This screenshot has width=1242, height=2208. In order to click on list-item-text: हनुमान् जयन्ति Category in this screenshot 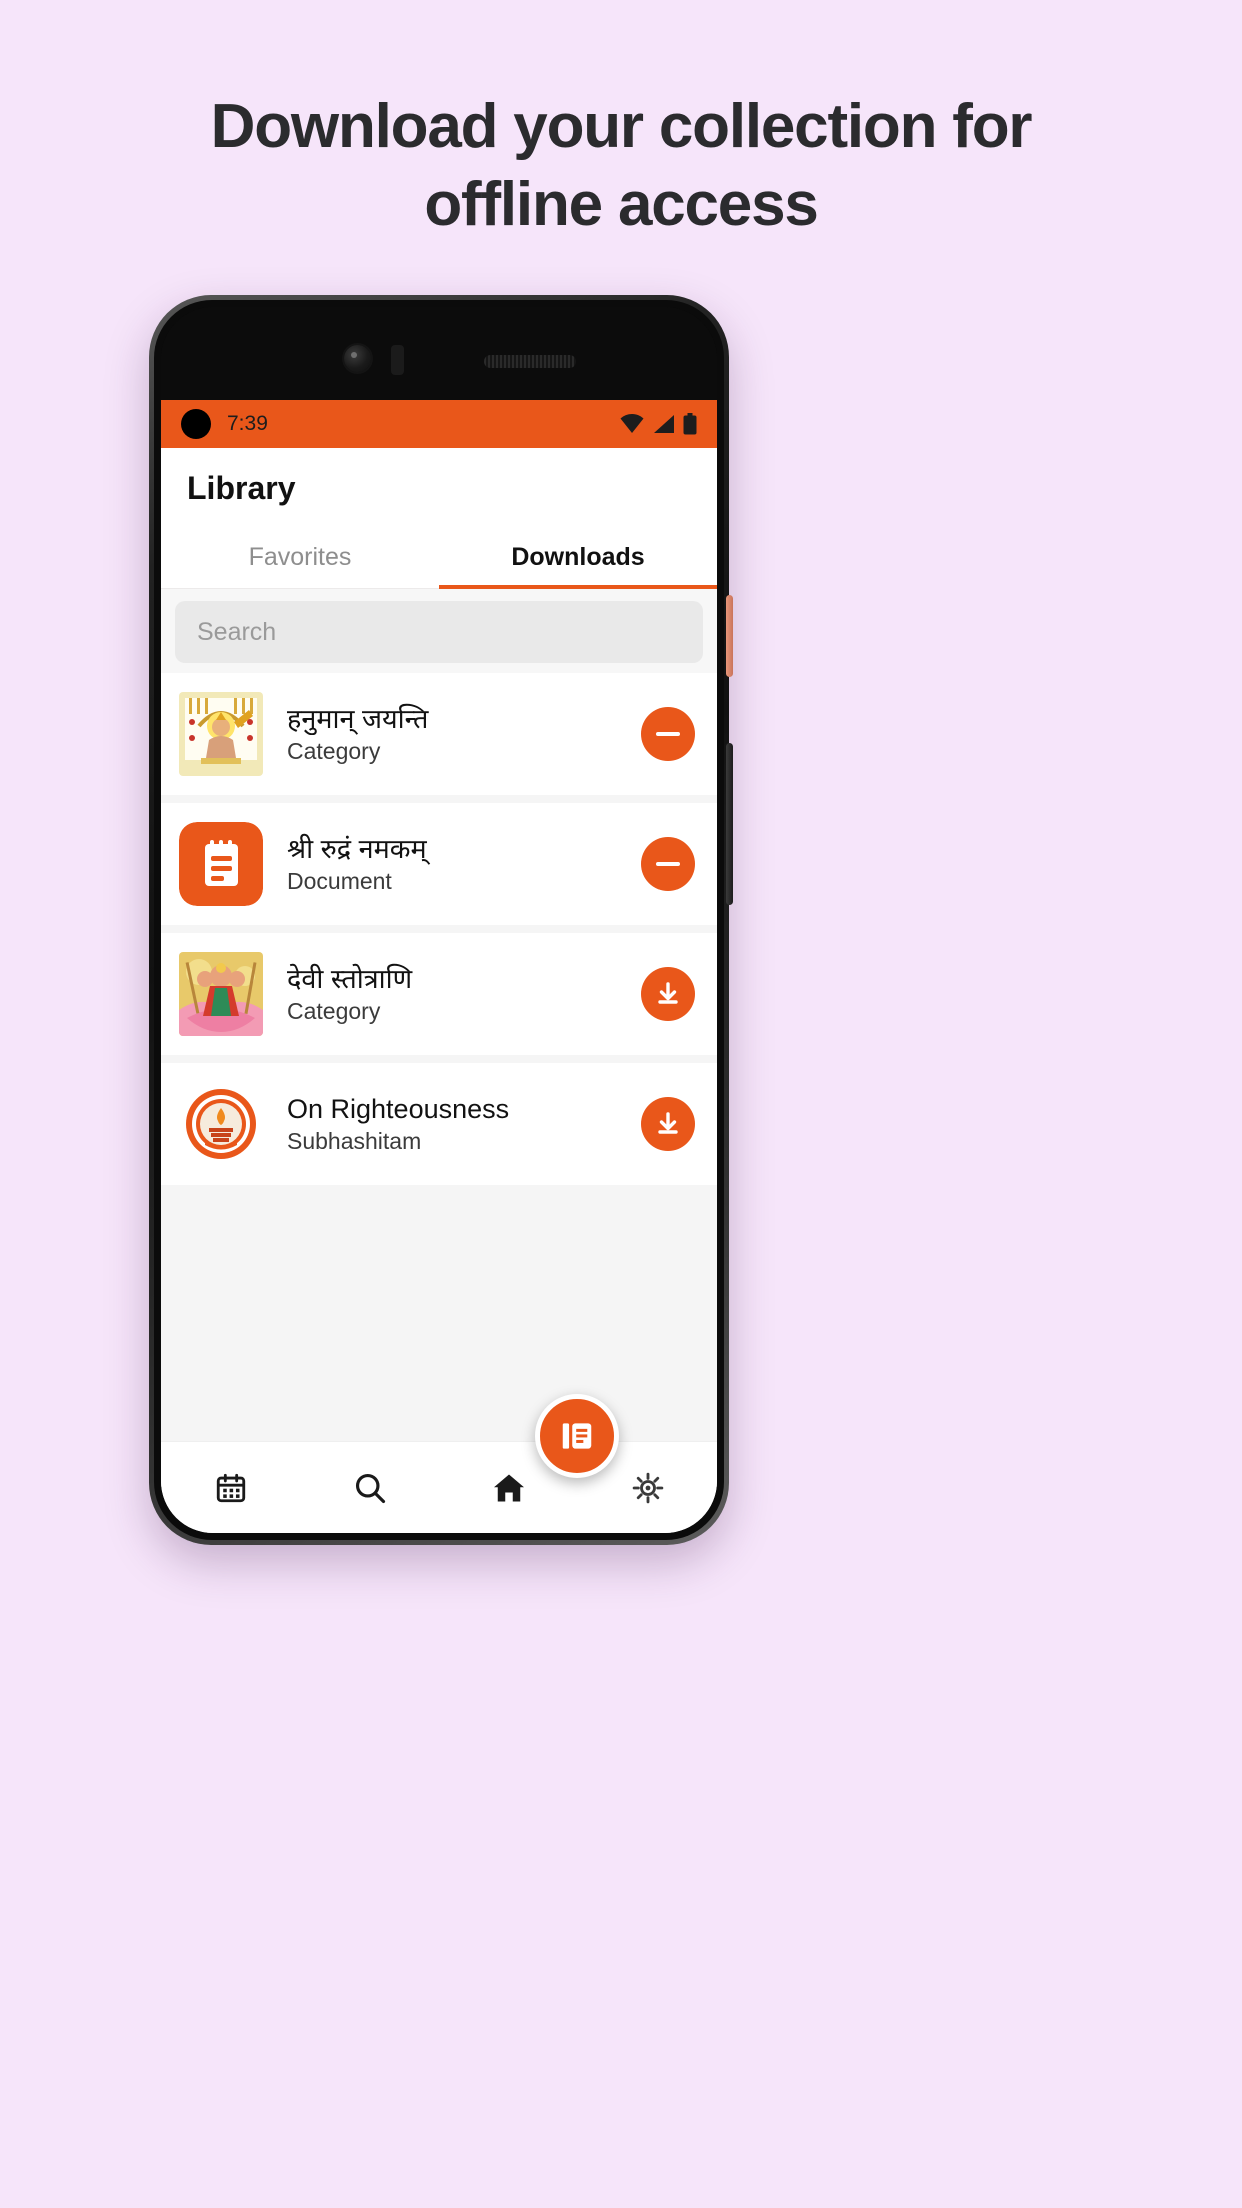, I will do `click(452, 734)`.